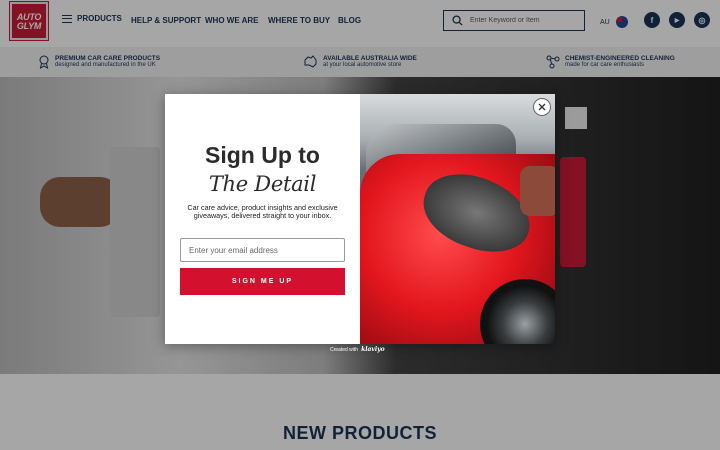 This screenshot has height=450, width=720. What do you see at coordinates (262, 155) in the screenshot?
I see `modal-title: Sign Up to` at bounding box center [262, 155].